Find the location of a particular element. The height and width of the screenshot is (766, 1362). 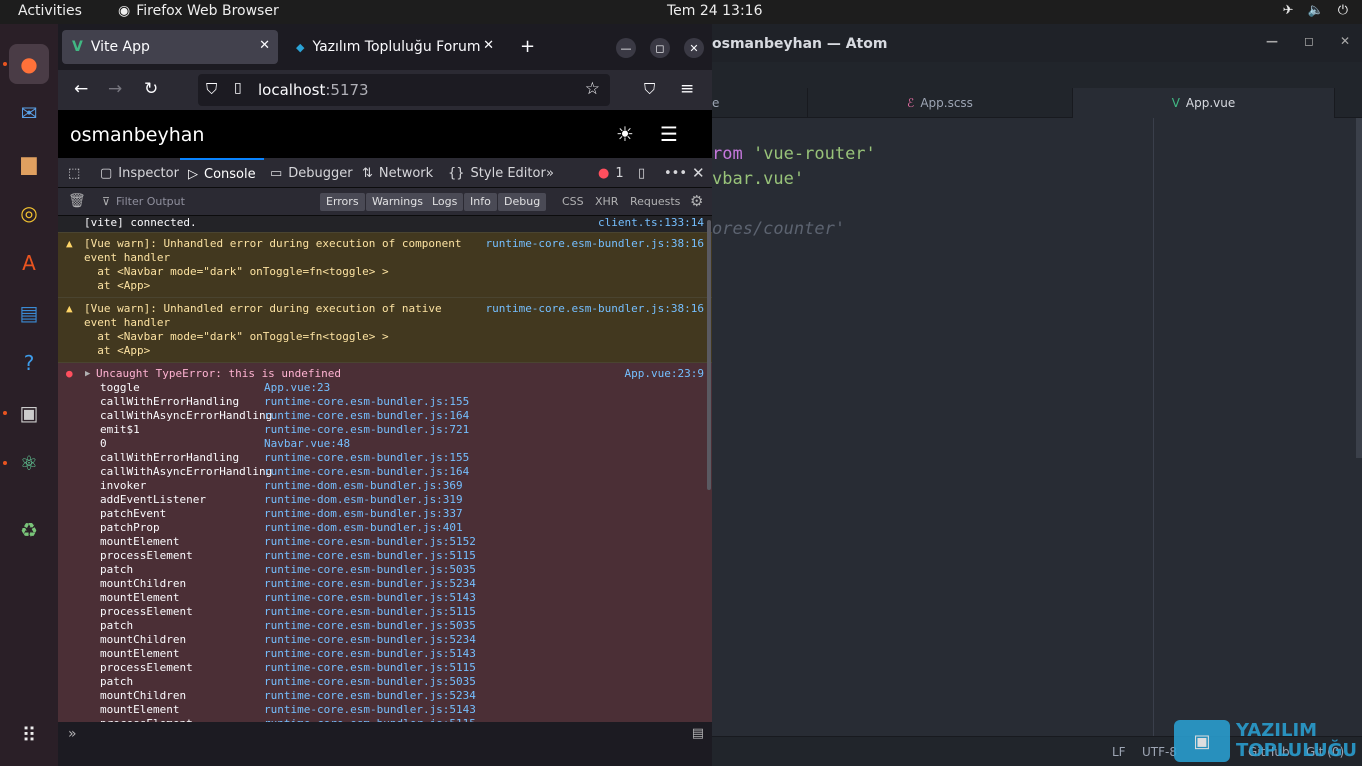

firefox-icon: ● is located at coordinates (29, 64).